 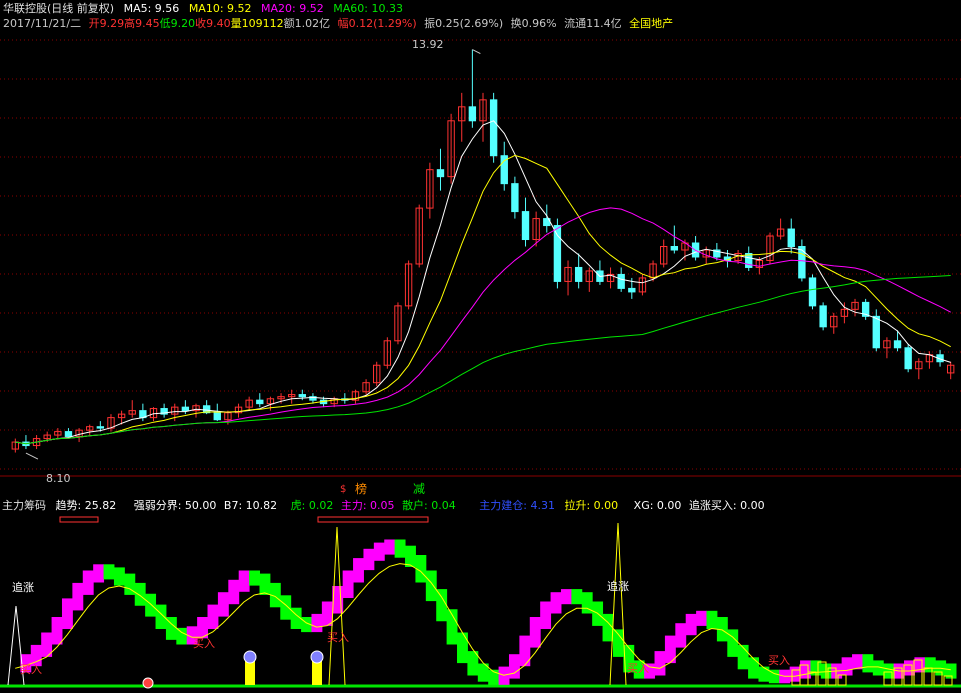 What do you see at coordinates (220, 8) in the screenshot?
I see `ma10-label: MA10: 9.52` at bounding box center [220, 8].